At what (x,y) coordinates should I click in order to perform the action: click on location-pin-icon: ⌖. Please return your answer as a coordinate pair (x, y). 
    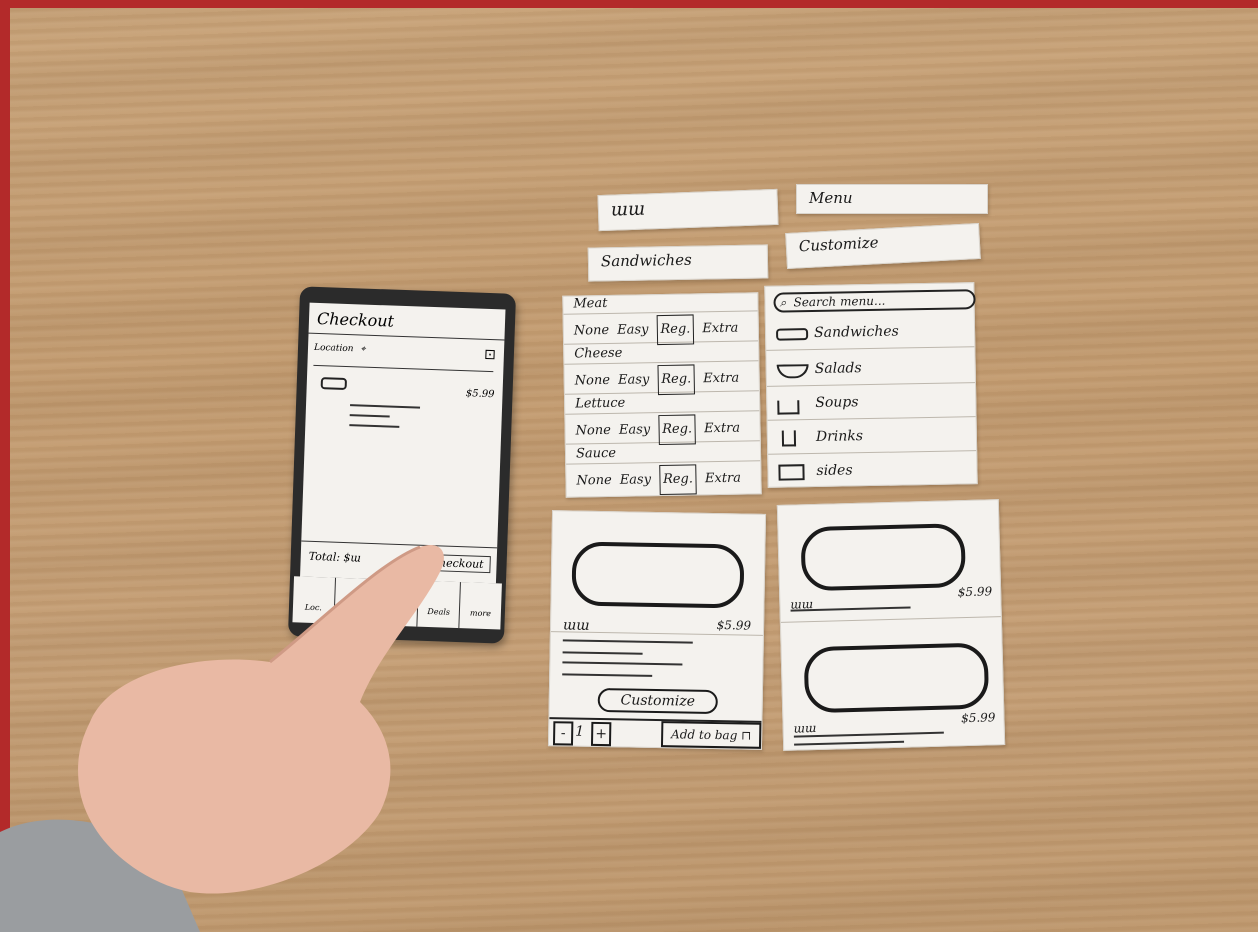
    Looking at the image, I should click on (363, 349).